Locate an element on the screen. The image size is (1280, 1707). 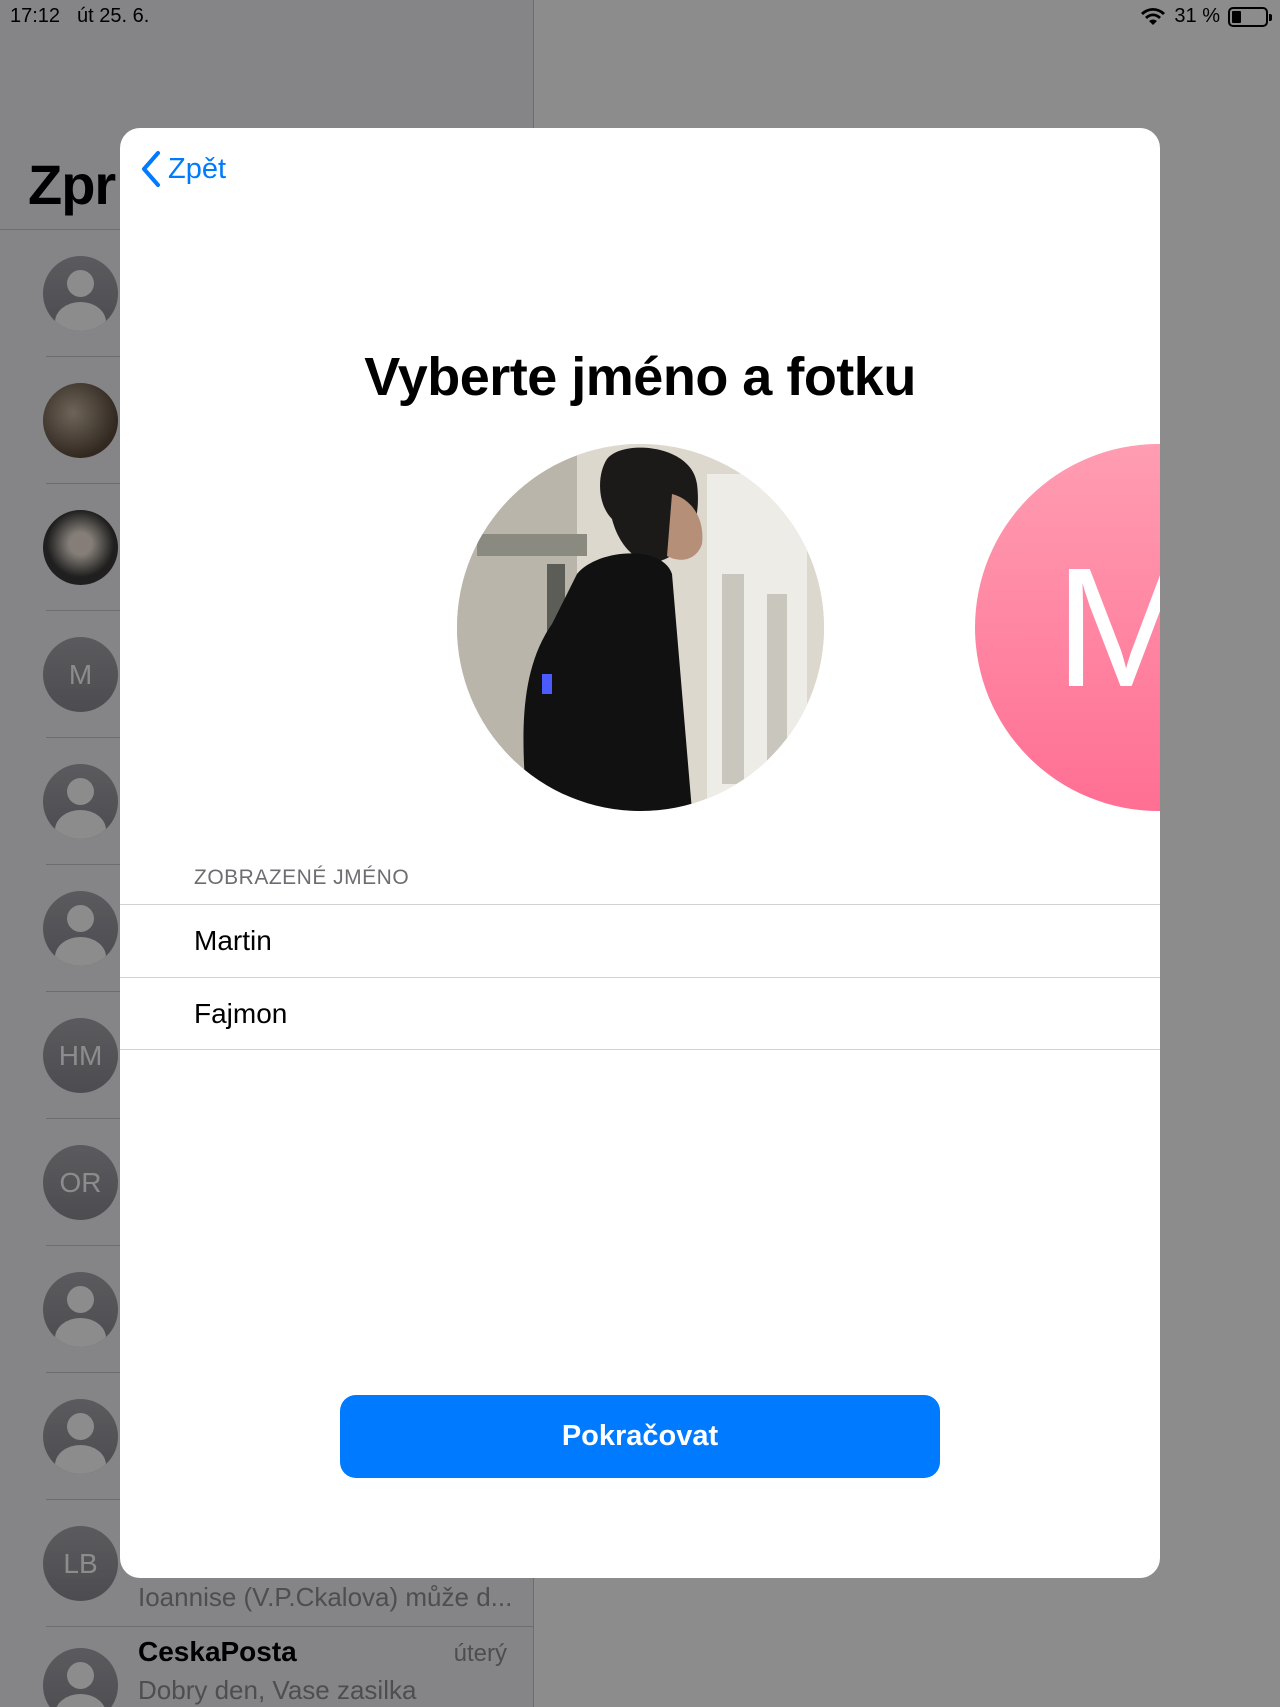
continue-button: Pokračovat is located at coordinates (640, 1436).